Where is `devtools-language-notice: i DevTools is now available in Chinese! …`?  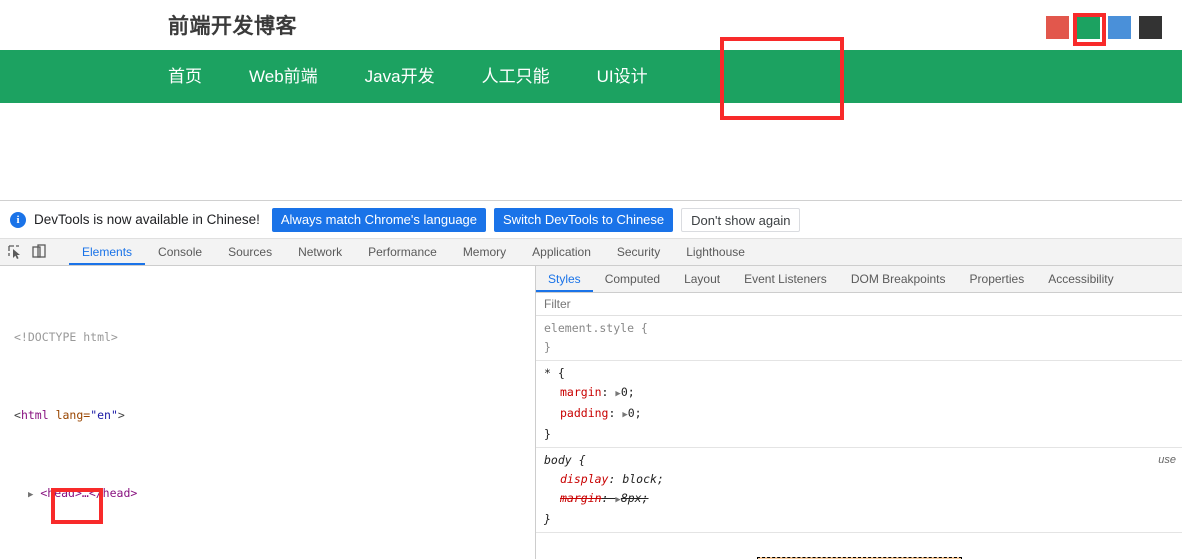
devtools-language-notice: i DevTools is now available in Chinese! … is located at coordinates (591, 220).